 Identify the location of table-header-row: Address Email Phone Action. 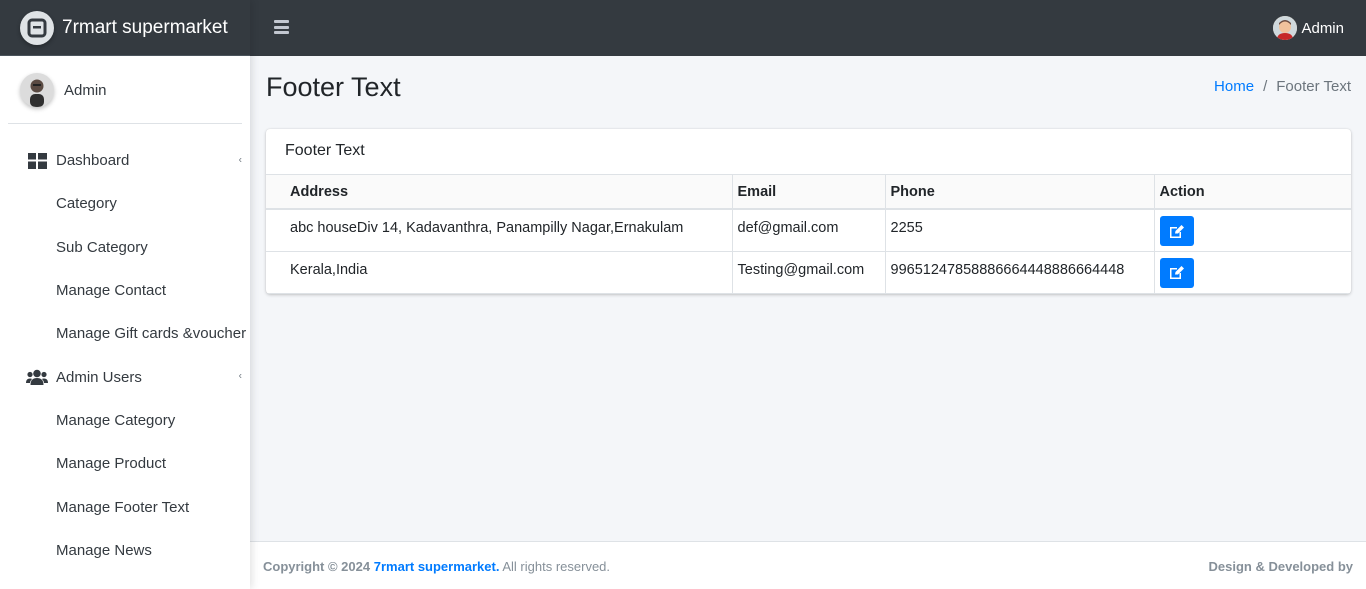
(808, 192).